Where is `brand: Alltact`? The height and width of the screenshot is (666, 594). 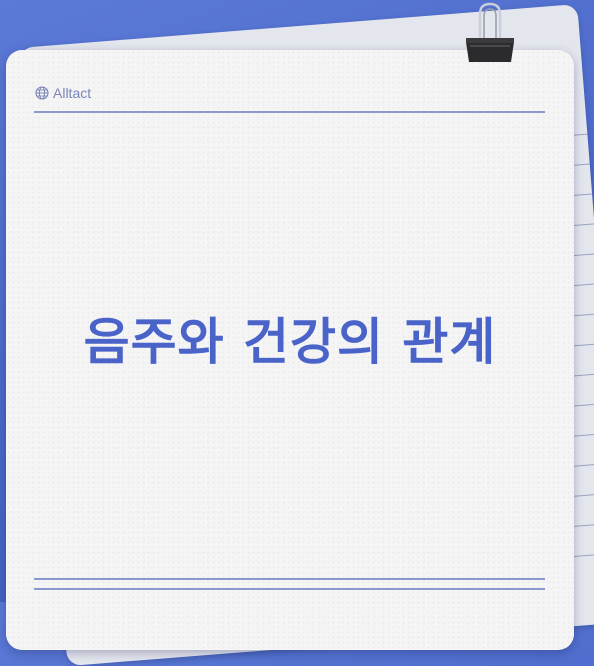
brand: Alltact is located at coordinates (63, 93).